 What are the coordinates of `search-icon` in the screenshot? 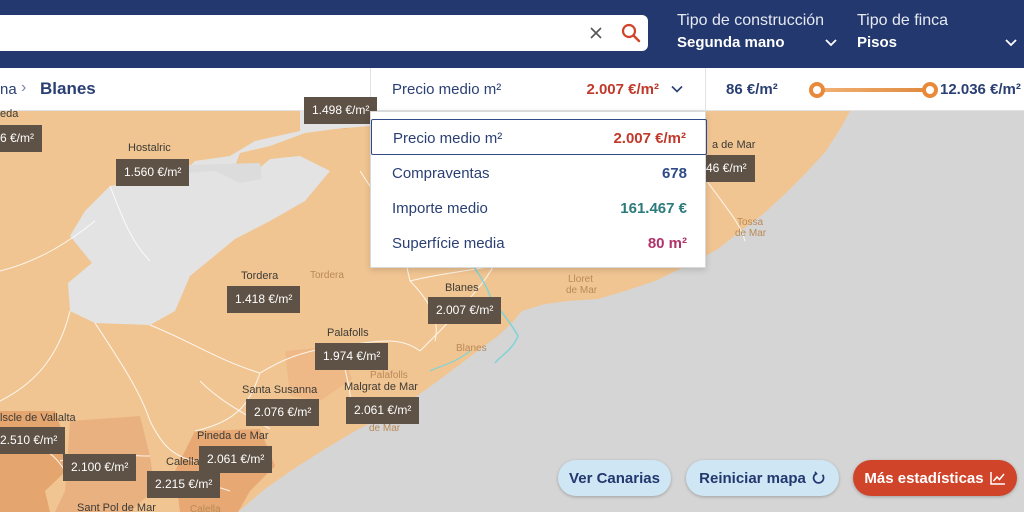 It's located at (631, 33).